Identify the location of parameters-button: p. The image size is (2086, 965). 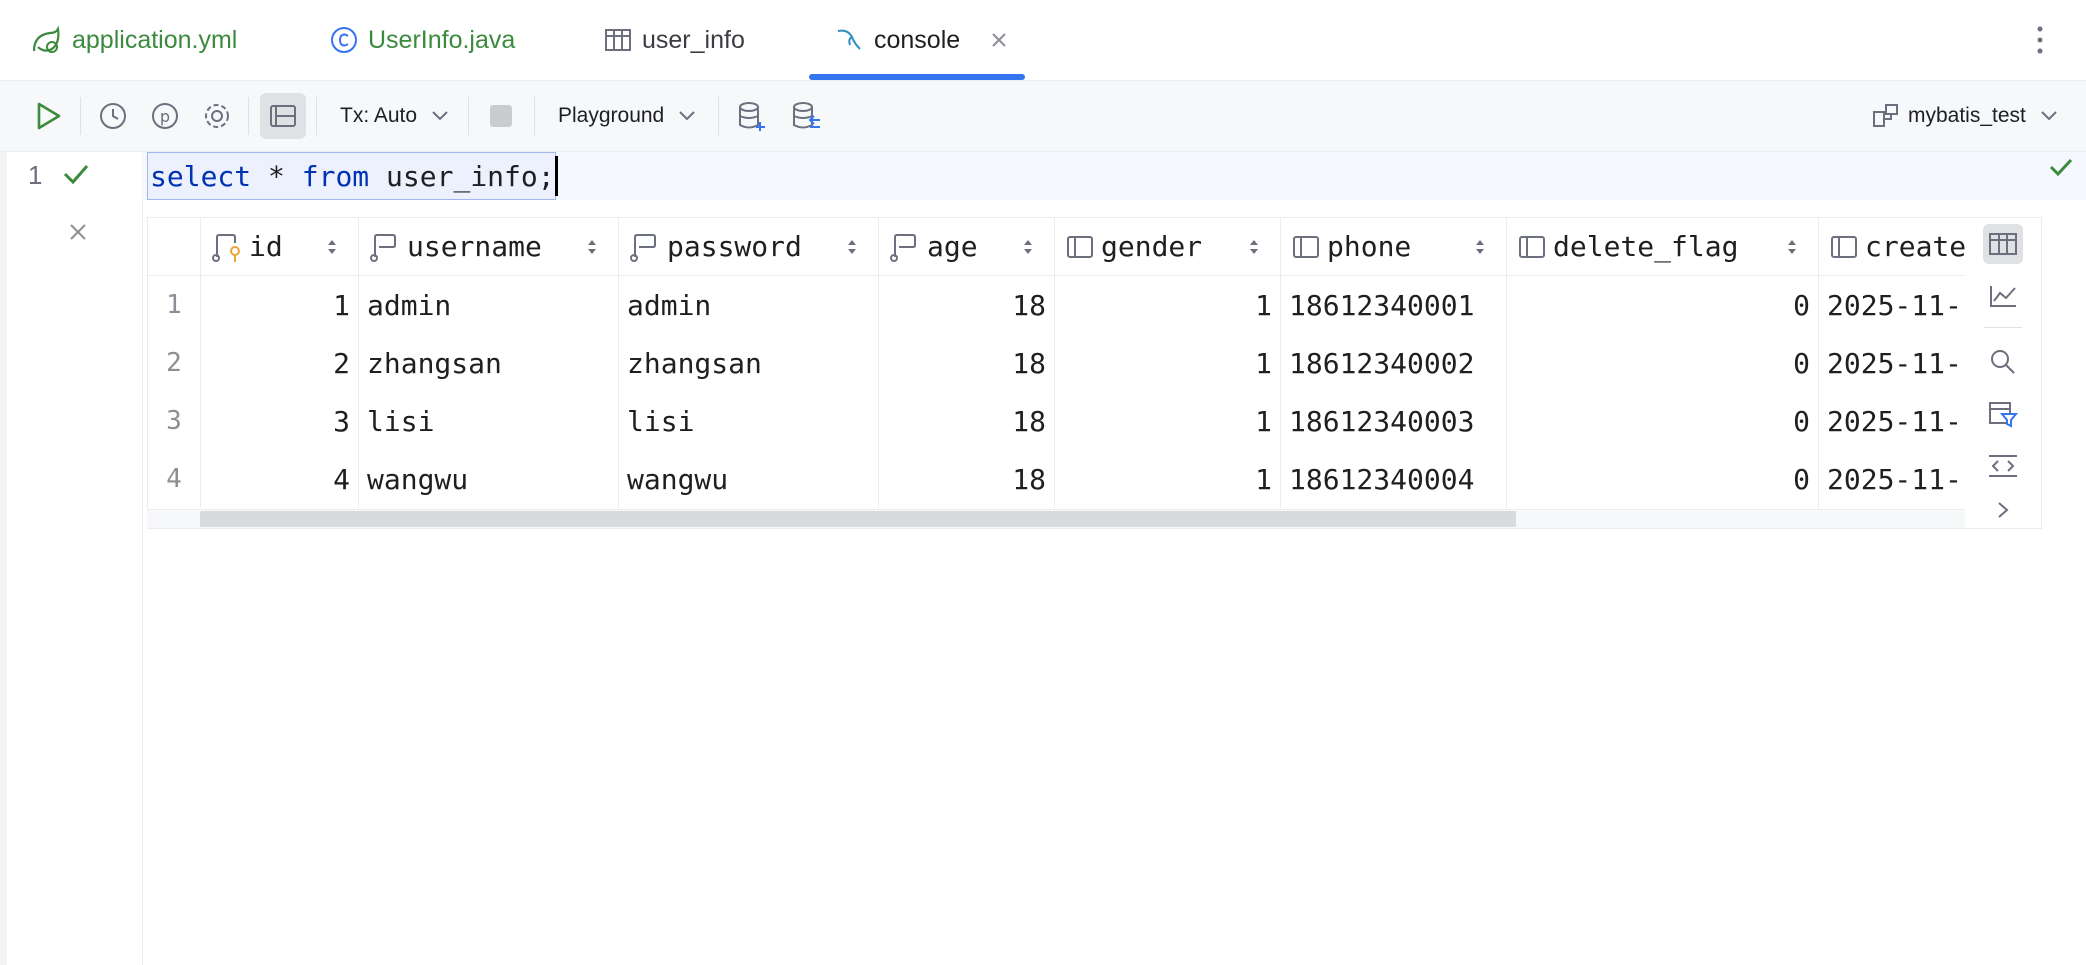
(165, 116).